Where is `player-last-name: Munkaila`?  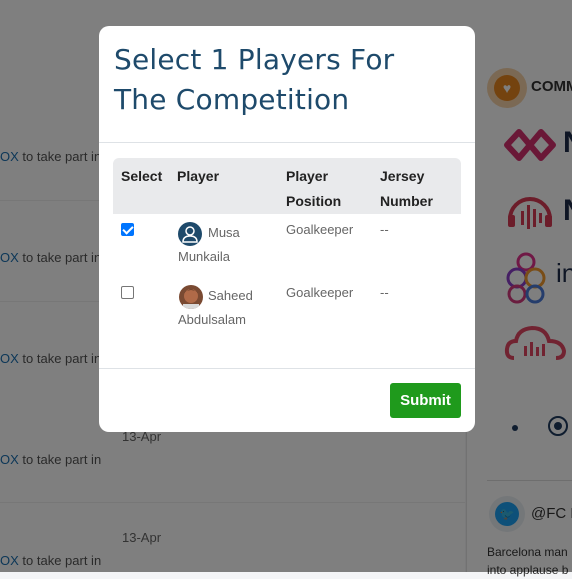 player-last-name: Munkaila is located at coordinates (204, 256).